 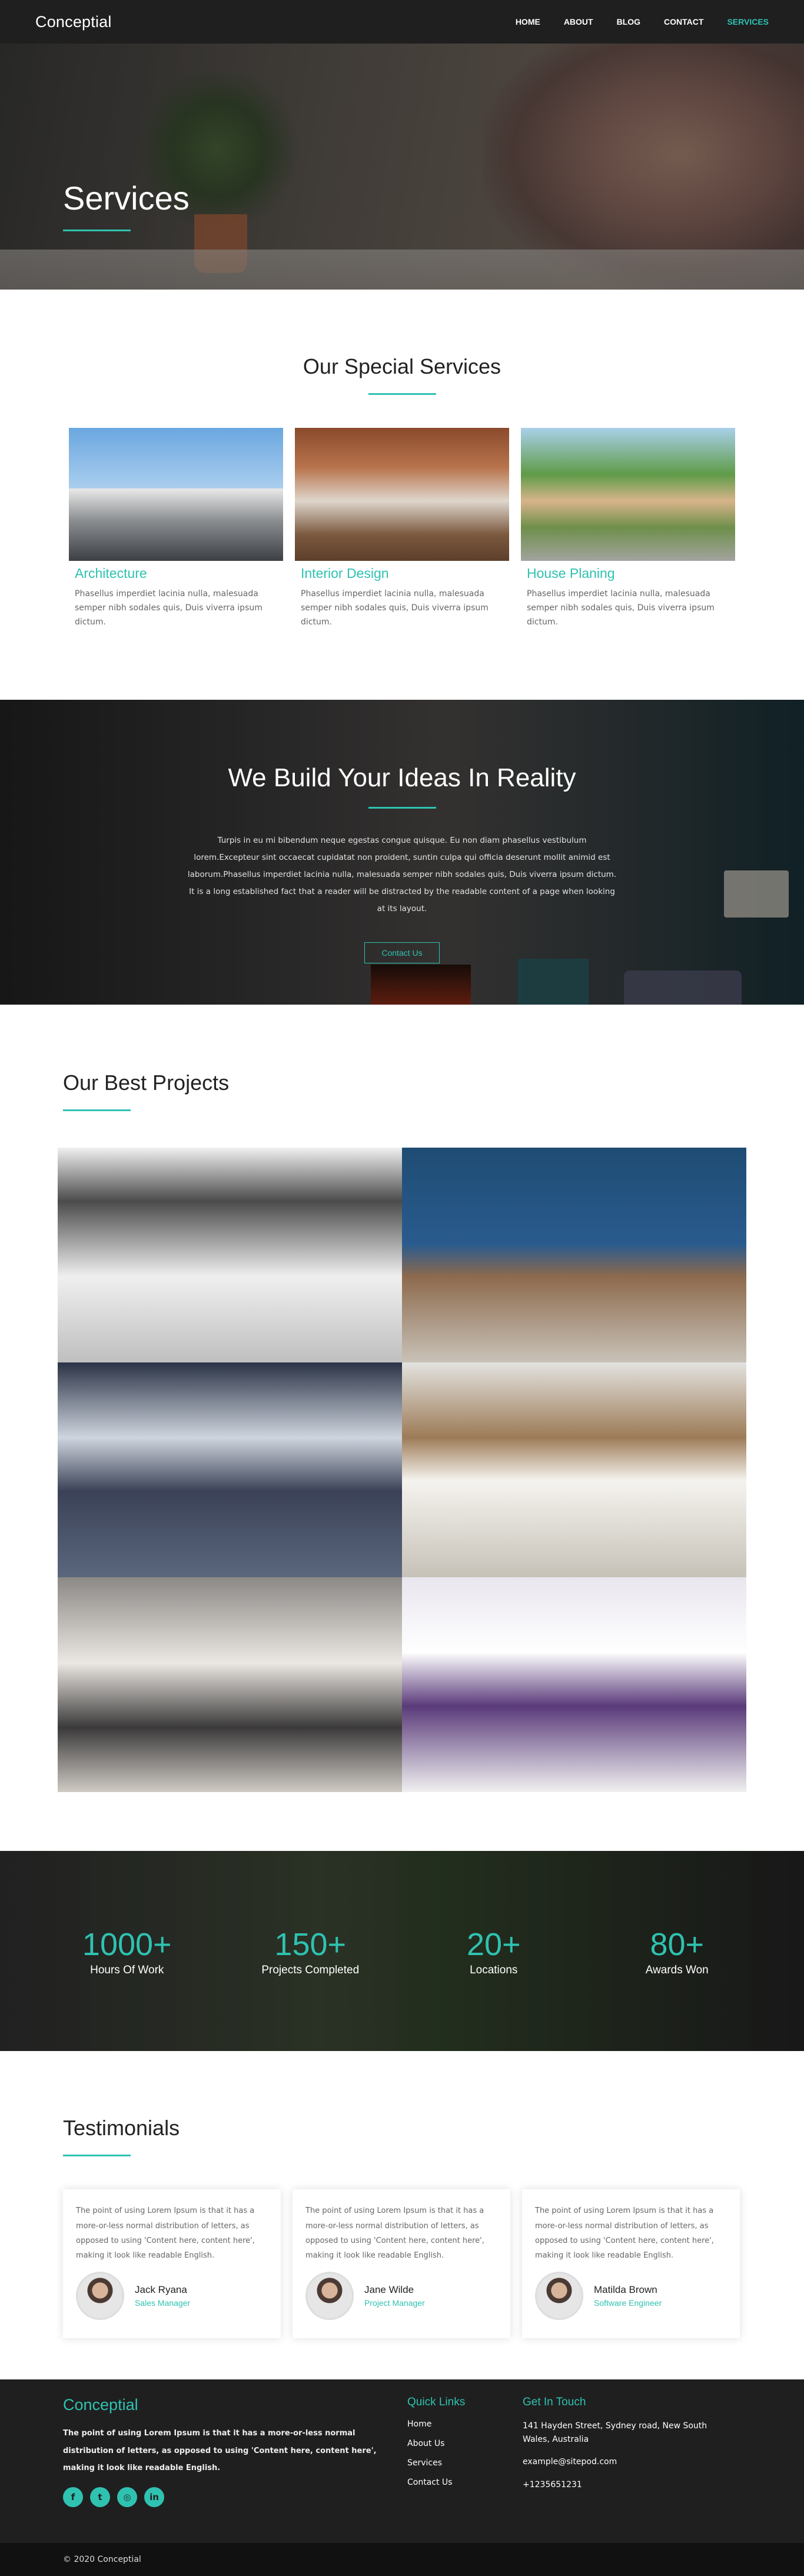 What do you see at coordinates (402, 778) in the screenshot?
I see `build-title: We Build Your Ideas In Reality` at bounding box center [402, 778].